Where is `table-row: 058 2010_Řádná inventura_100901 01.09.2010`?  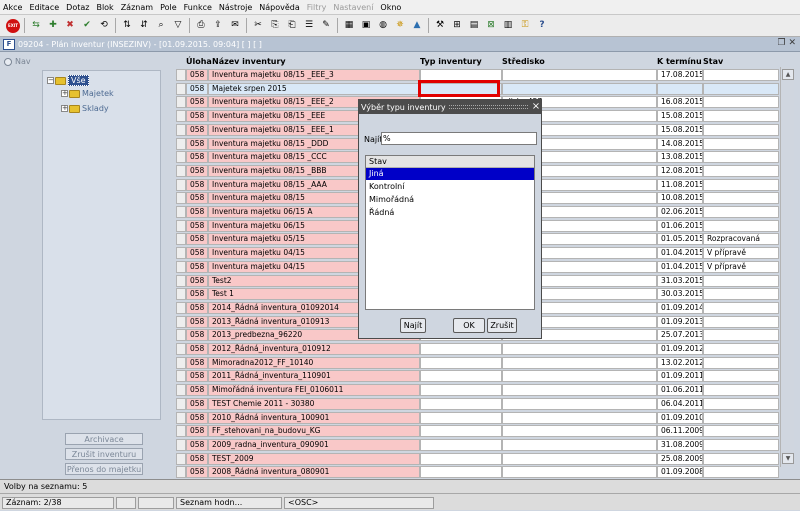 table-row: 058 2010_Řádná inventura_100901 01.09.2010 is located at coordinates (478, 417).